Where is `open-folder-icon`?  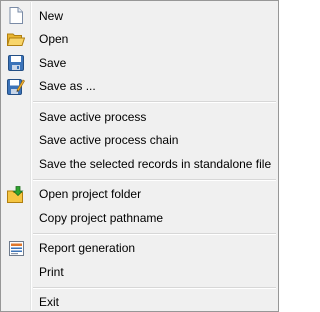 open-folder-icon is located at coordinates (16, 39).